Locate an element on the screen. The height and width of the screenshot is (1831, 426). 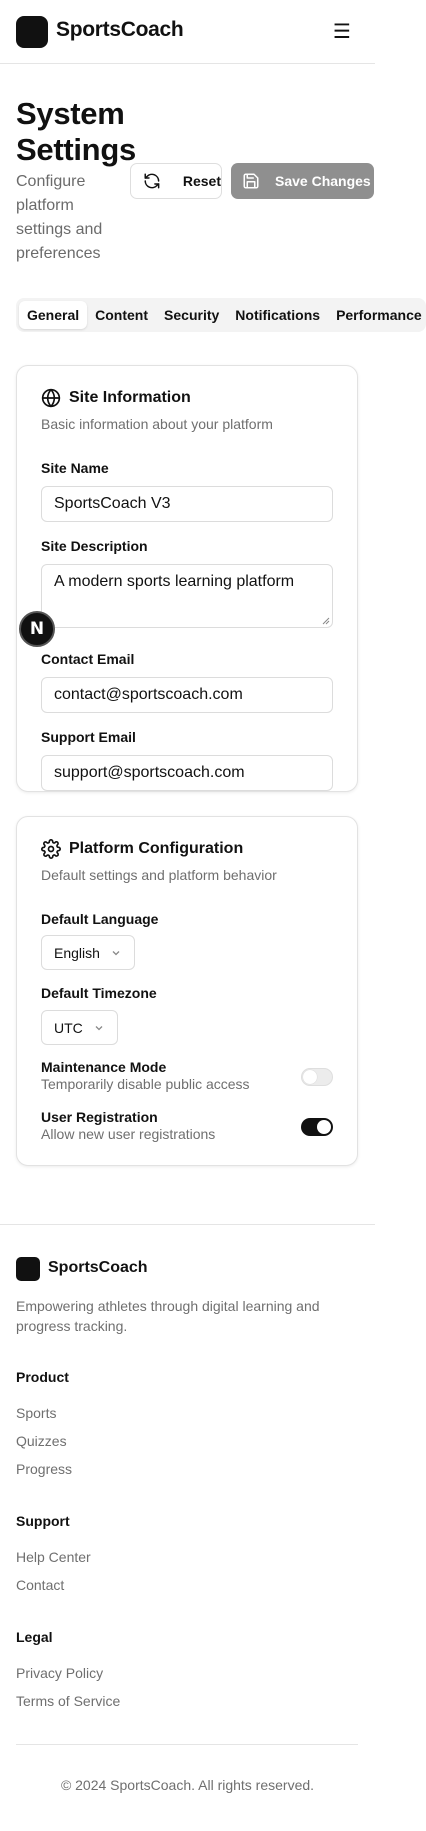
brand-name: SportsCoach is located at coordinates (120, 30).